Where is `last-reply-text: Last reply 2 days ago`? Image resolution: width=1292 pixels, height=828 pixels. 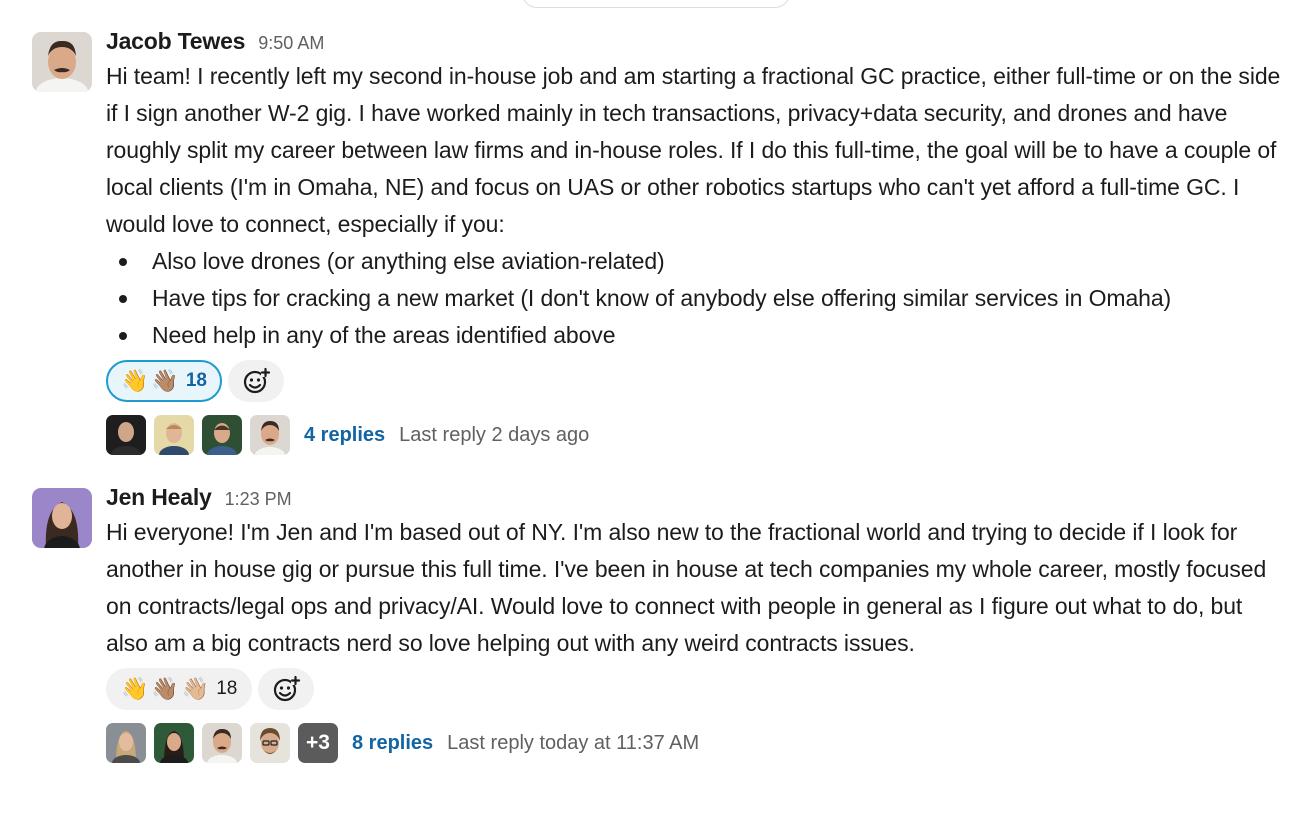
last-reply-text: Last reply 2 days ago is located at coordinates (494, 434).